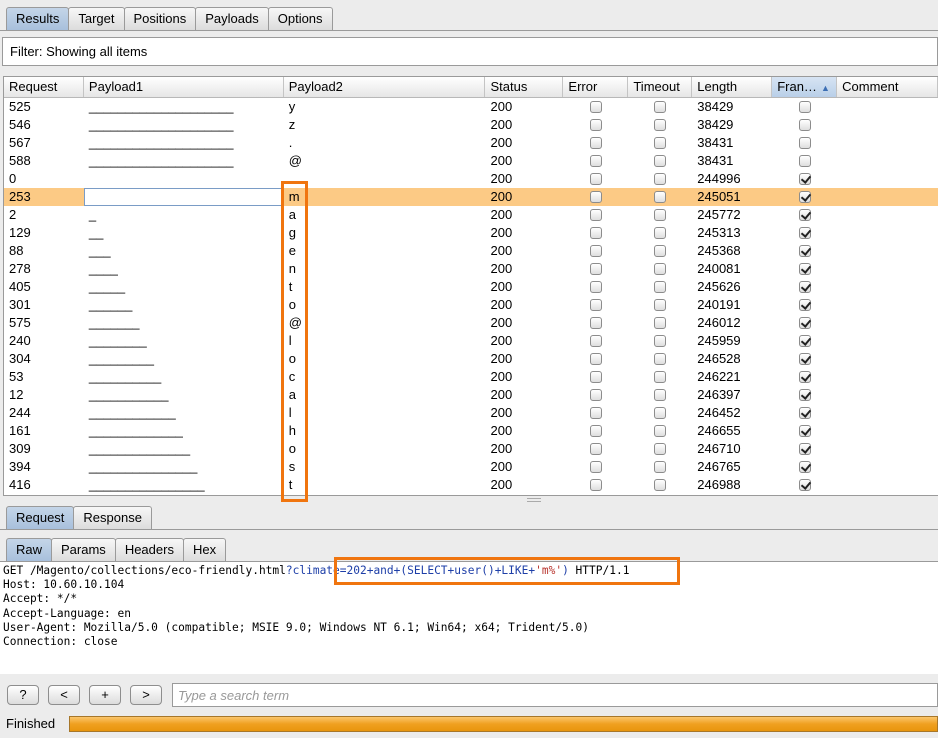 Image resolution: width=938 pixels, height=738 pixels. I want to click on tab-response: Response, so click(112, 517).